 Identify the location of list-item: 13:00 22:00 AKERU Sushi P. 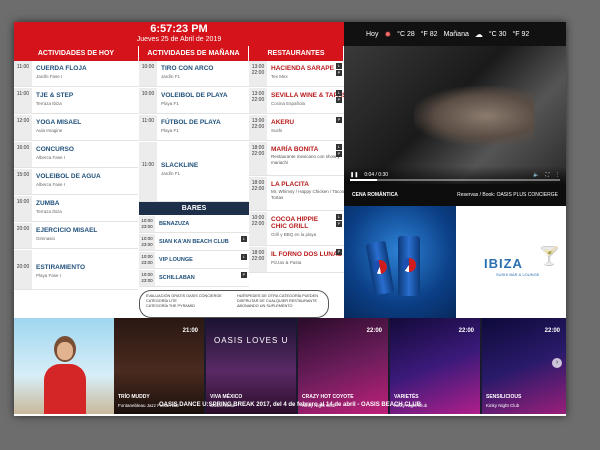
(296, 128).